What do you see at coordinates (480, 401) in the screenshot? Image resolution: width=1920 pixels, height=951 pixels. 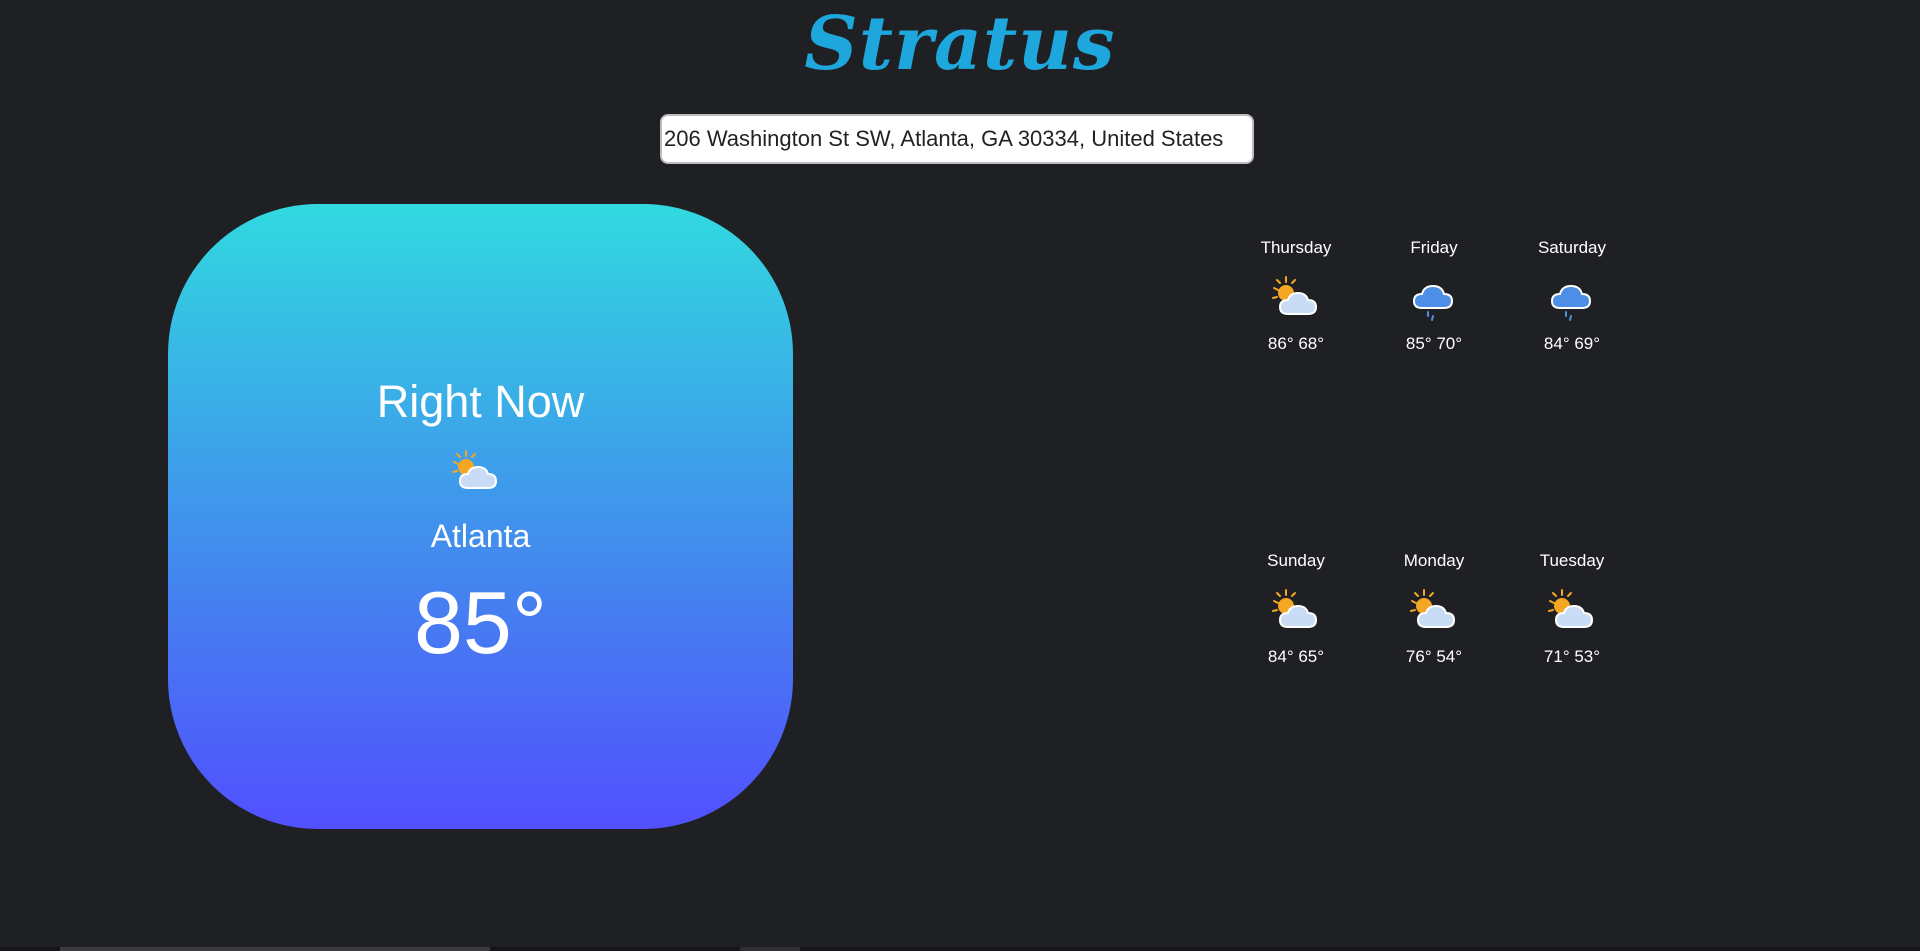 I see `current-heading: Right Now` at bounding box center [480, 401].